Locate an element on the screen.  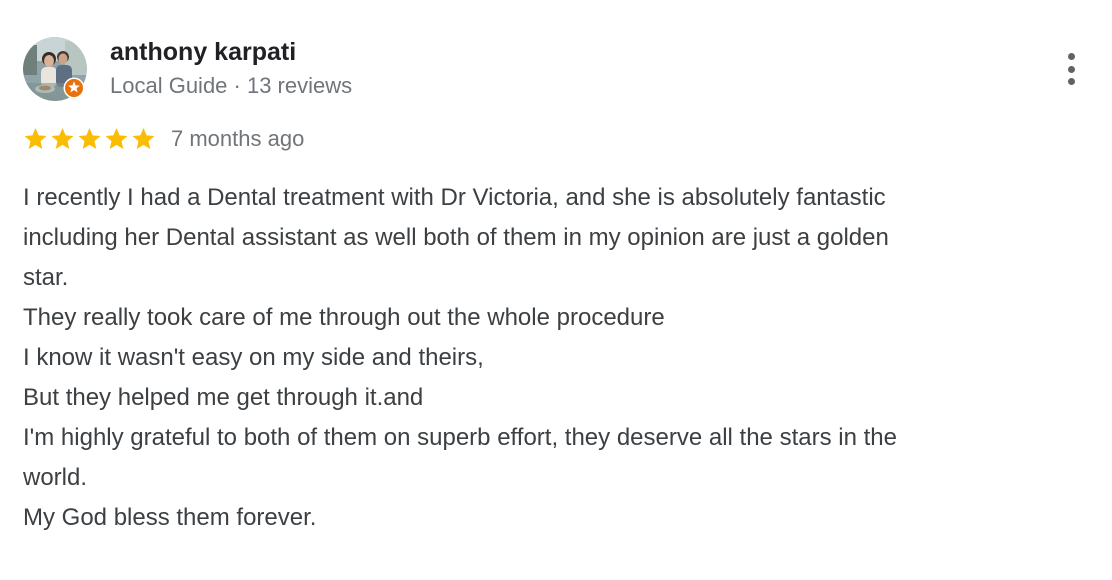
local-guide-badge-icon is located at coordinates (74, 88).